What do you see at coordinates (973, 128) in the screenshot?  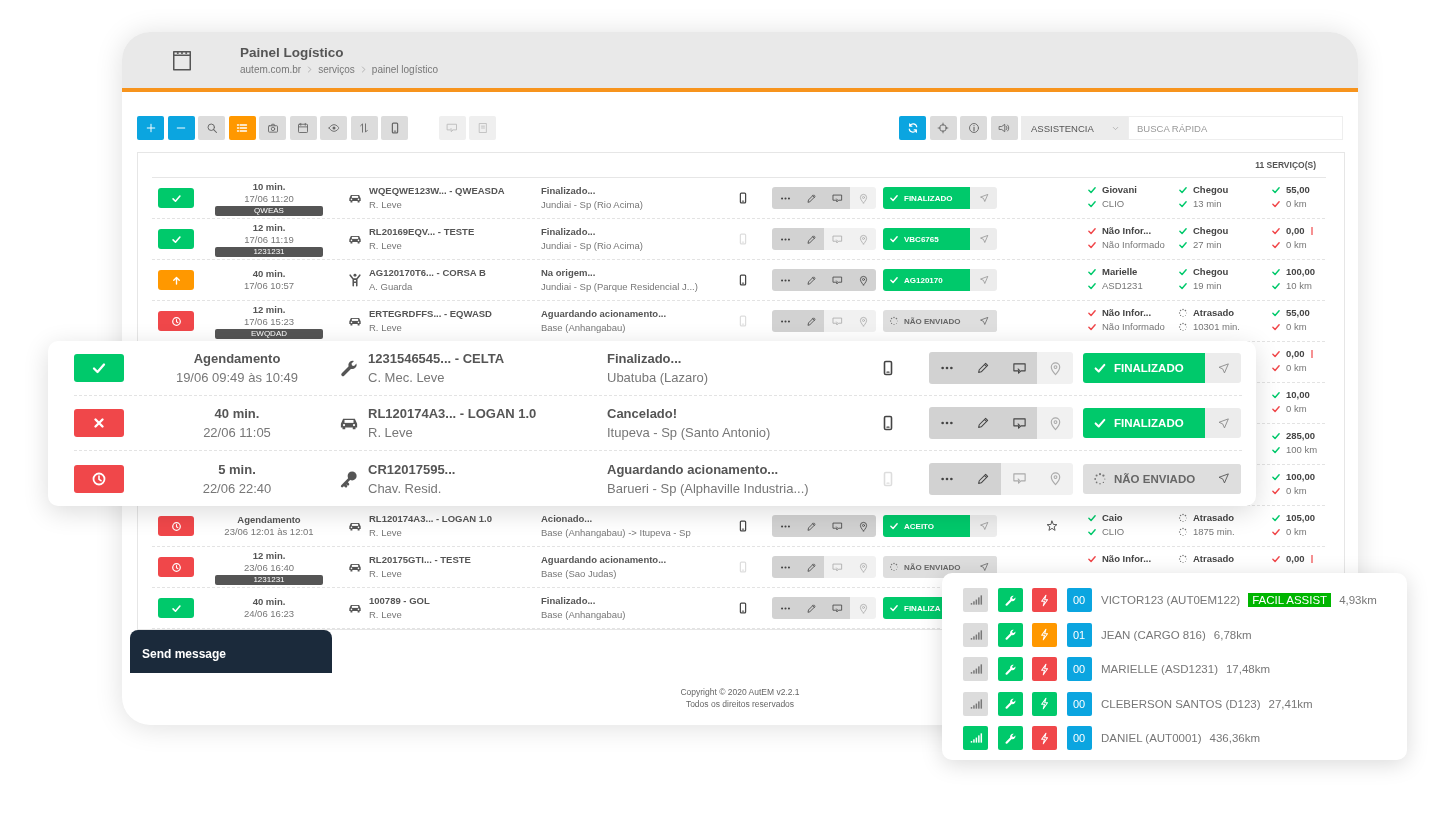 I see `info-button` at bounding box center [973, 128].